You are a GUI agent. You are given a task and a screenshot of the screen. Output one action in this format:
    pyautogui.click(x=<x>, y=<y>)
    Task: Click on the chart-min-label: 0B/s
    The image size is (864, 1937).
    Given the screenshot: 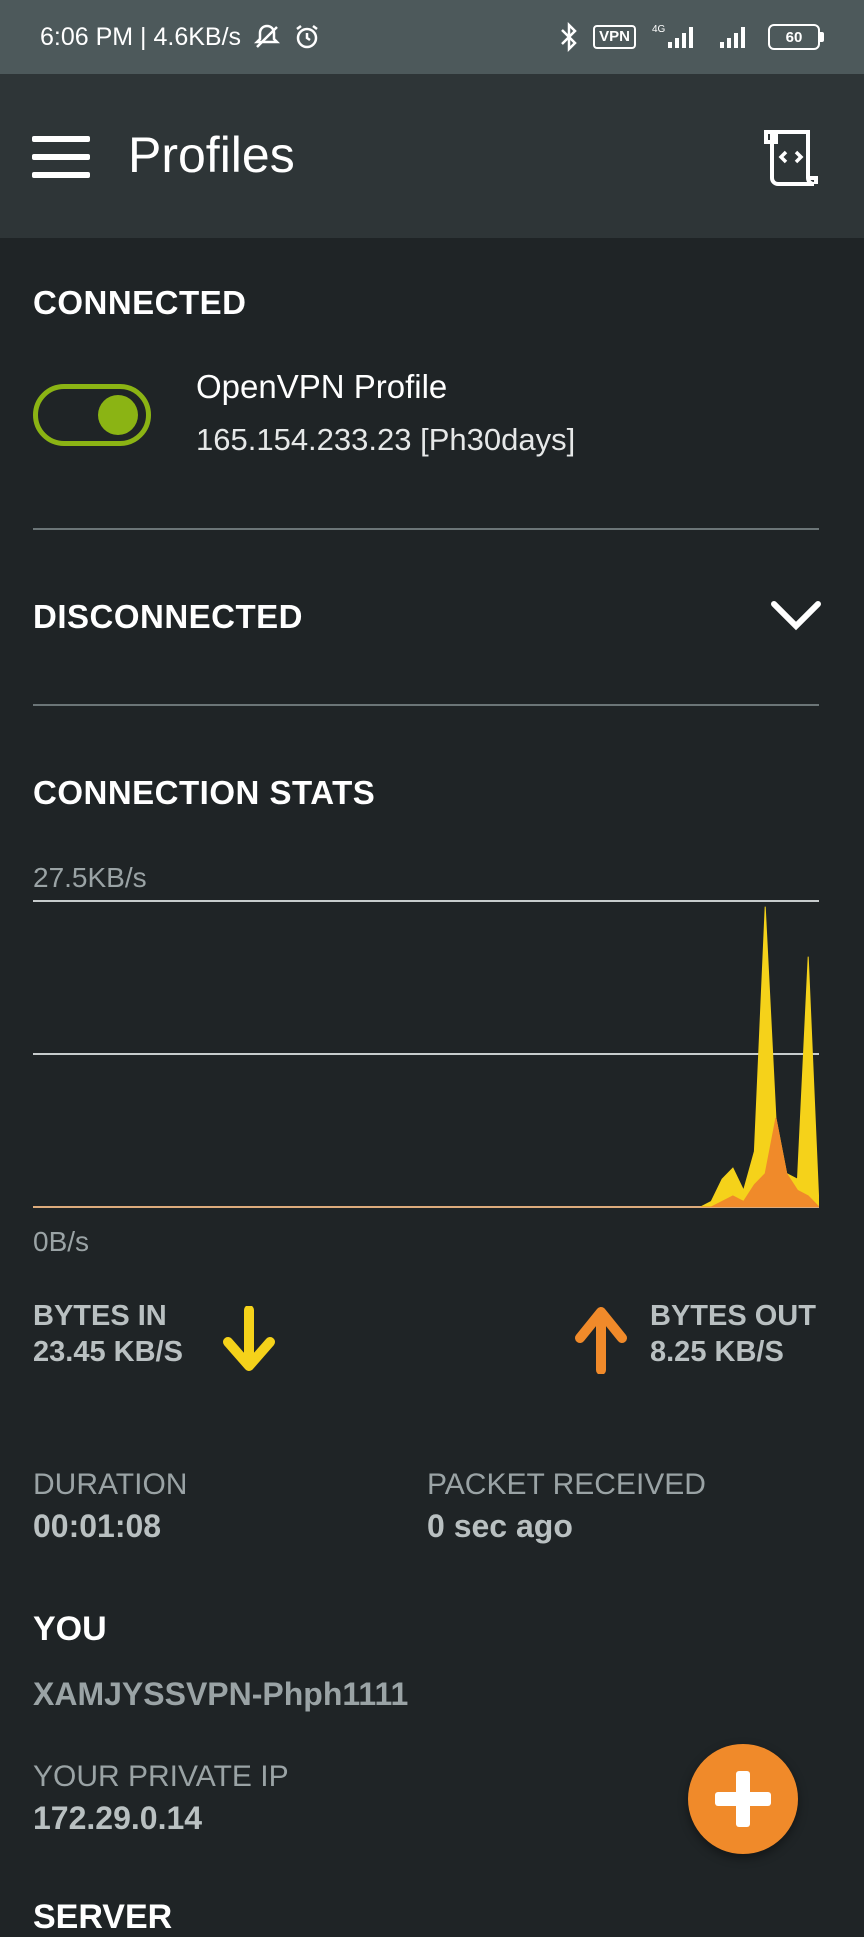 What is the action you would take?
    pyautogui.click(x=61, y=1241)
    